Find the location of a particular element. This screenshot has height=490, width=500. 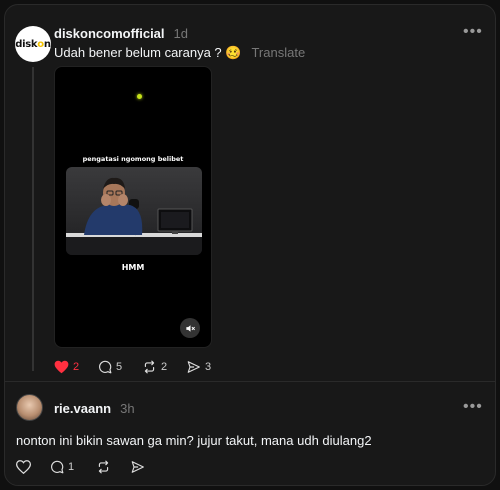

divider is located at coordinates (250, 381).